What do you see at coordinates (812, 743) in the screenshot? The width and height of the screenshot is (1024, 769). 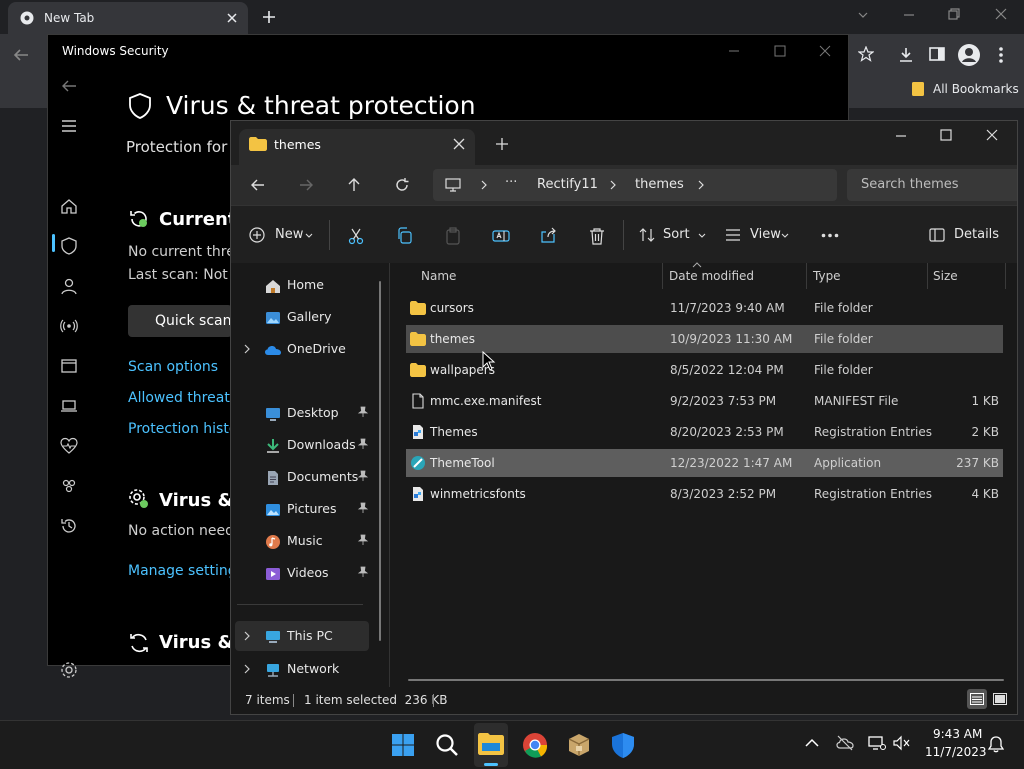 I see `chevron-up-icon` at bounding box center [812, 743].